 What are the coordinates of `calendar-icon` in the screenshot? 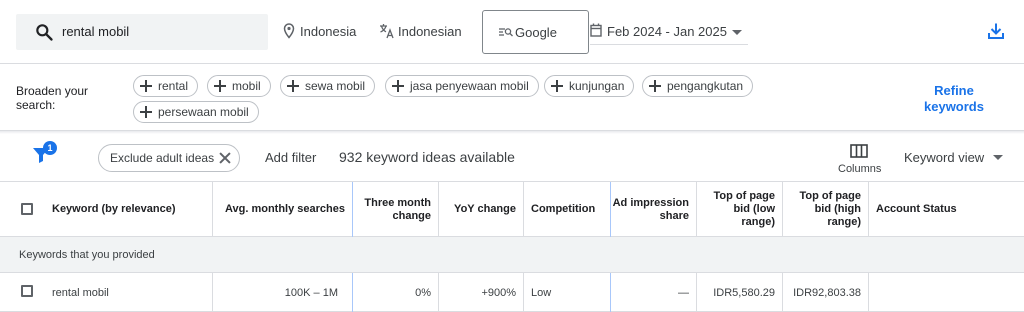 It's located at (596, 30).